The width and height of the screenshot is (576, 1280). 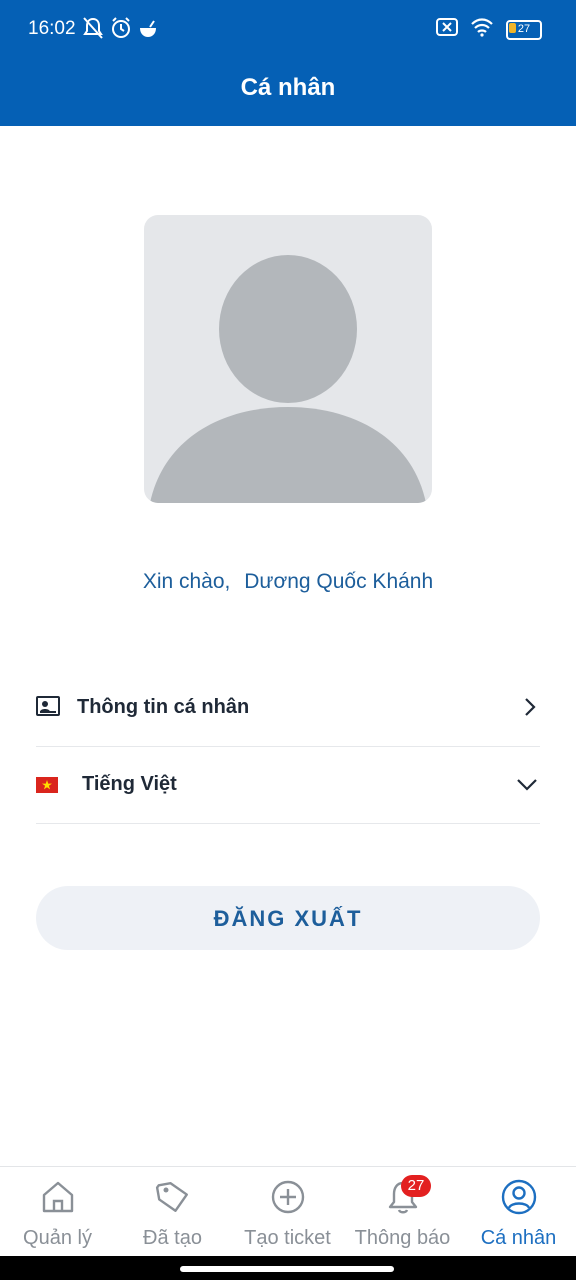 What do you see at coordinates (52, 28) in the screenshot?
I see `status-time: 16:02` at bounding box center [52, 28].